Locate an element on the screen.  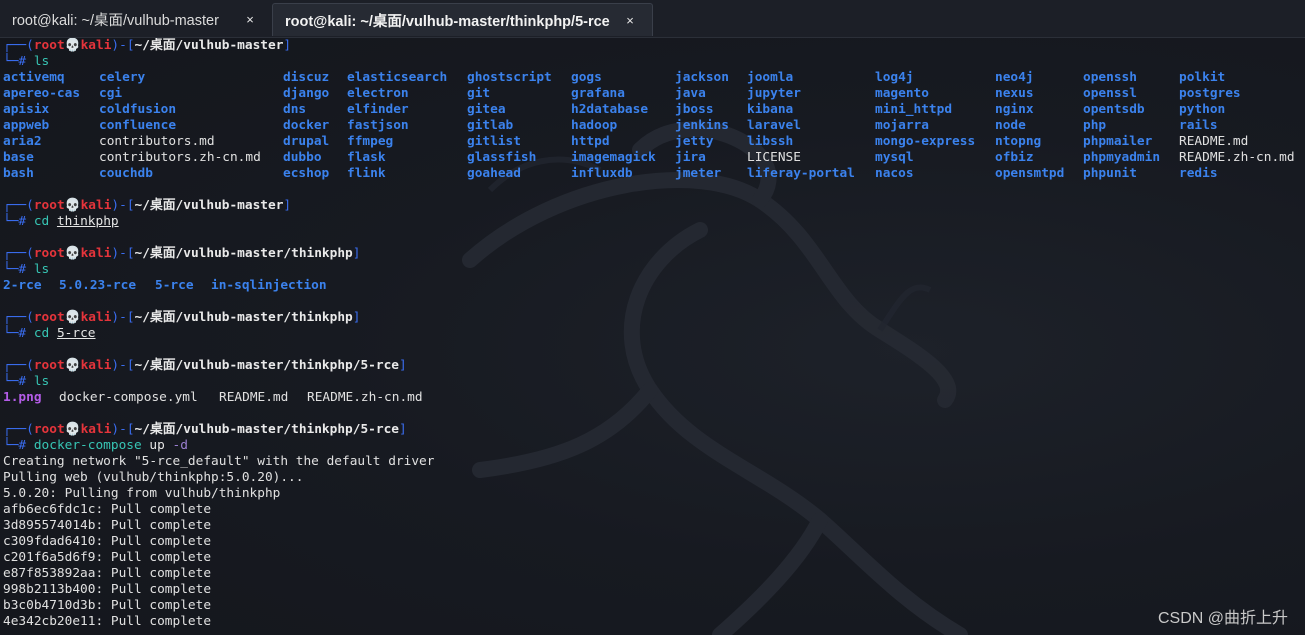
command-token: ls is located at coordinates (41, 61).